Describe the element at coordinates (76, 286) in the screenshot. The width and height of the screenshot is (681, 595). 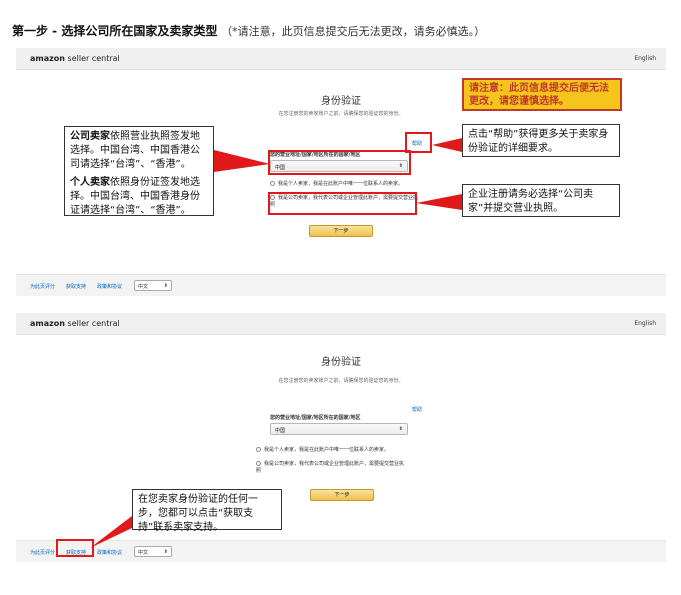
I see `footer-link-support: 获取支持` at that location.